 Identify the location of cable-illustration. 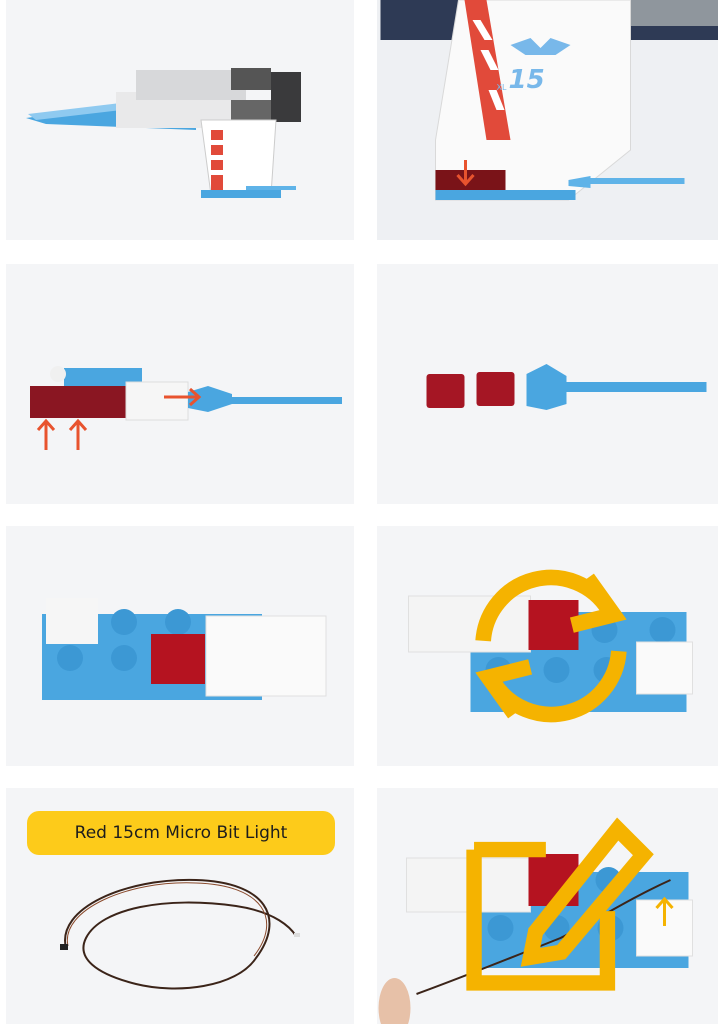
(180, 934).